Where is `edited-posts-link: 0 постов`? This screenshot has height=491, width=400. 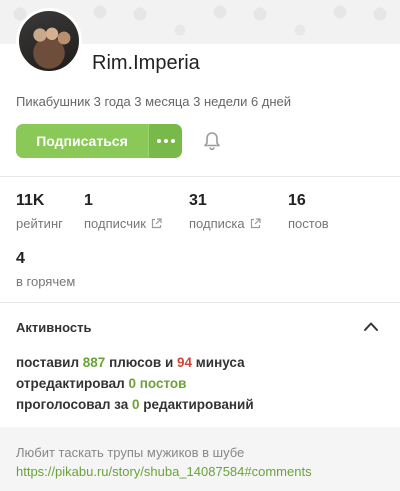
edited-posts-link: 0 постов is located at coordinates (157, 383).